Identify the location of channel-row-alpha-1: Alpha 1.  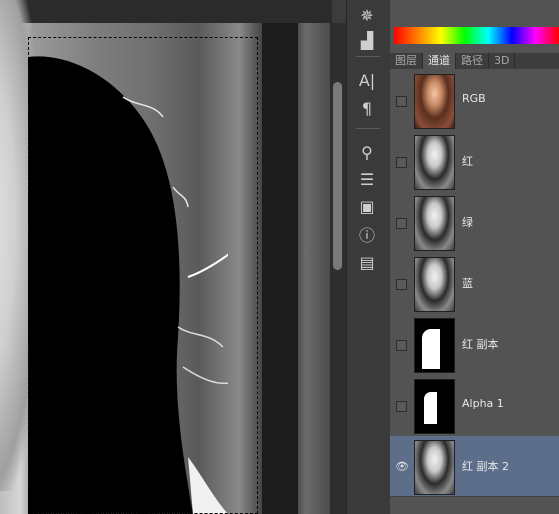
(474, 406).